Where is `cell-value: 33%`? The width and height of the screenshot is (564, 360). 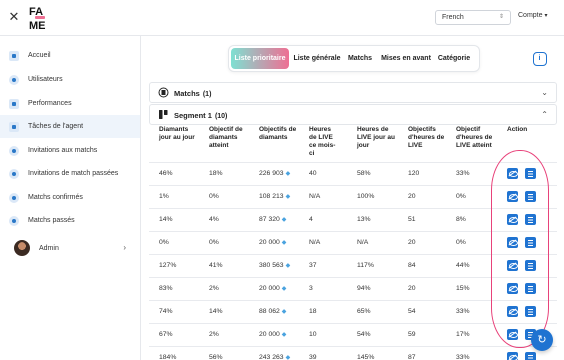 cell-value: 33% is located at coordinates (463, 311).